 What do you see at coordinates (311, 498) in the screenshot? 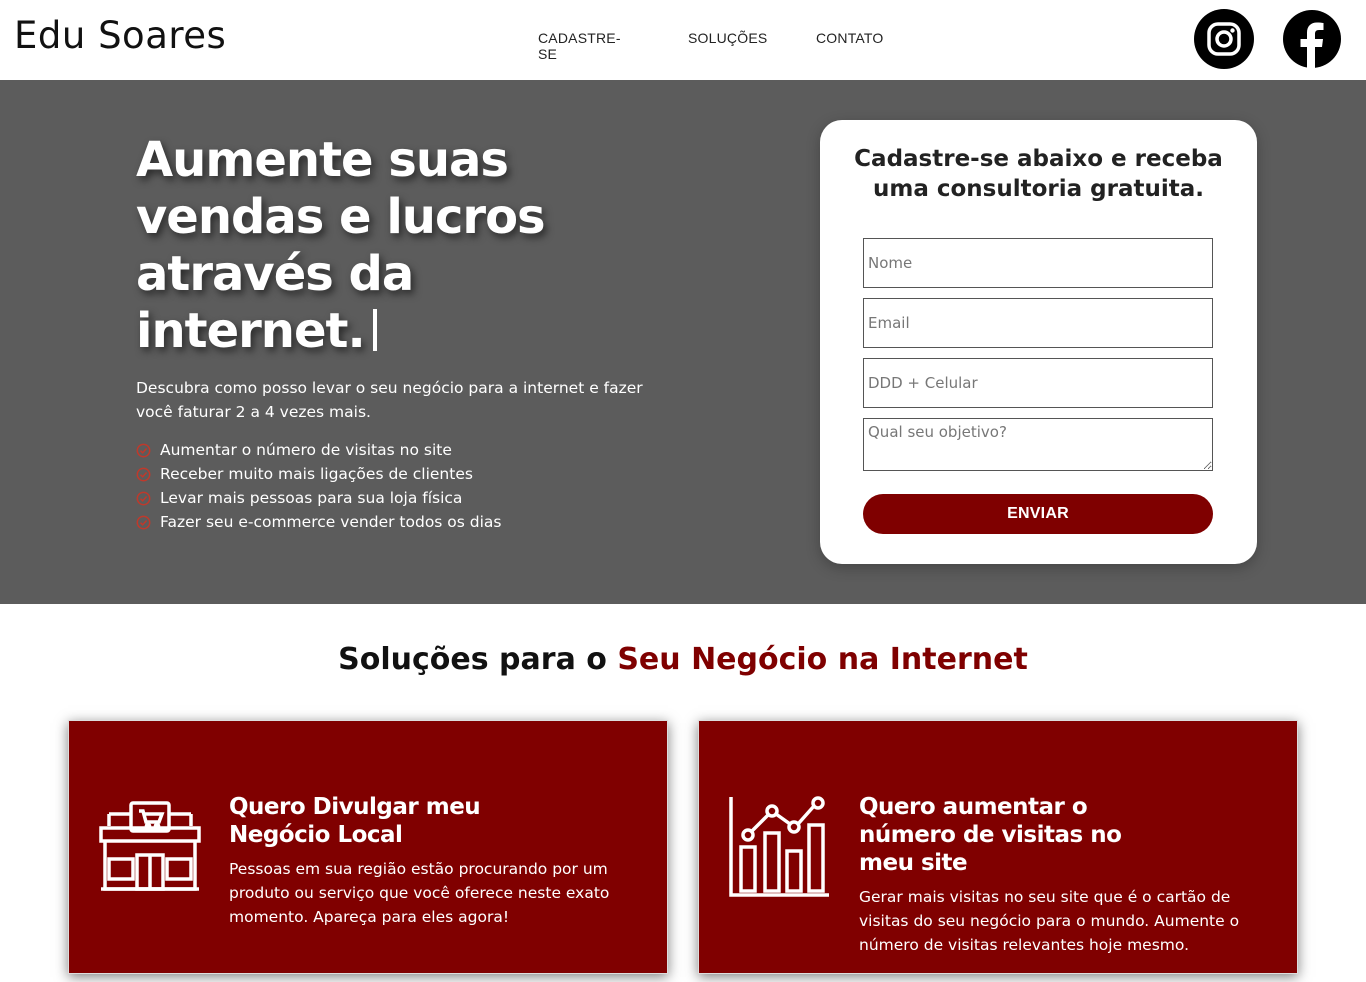
I see `benefit-label: Levar mais pessoas para sua loja física` at bounding box center [311, 498].